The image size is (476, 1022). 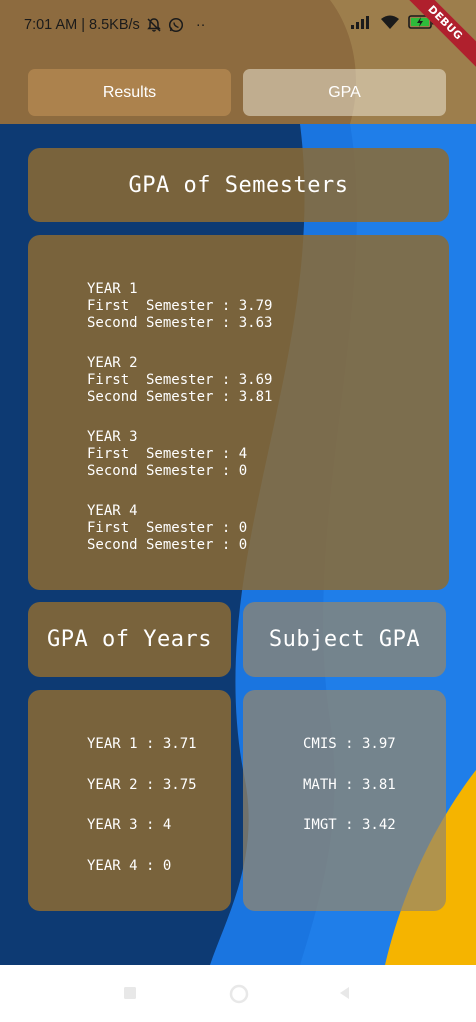 What do you see at coordinates (142, 784) in the screenshot?
I see `year-gpa-item: YEAR 2 : 3.75` at bounding box center [142, 784].